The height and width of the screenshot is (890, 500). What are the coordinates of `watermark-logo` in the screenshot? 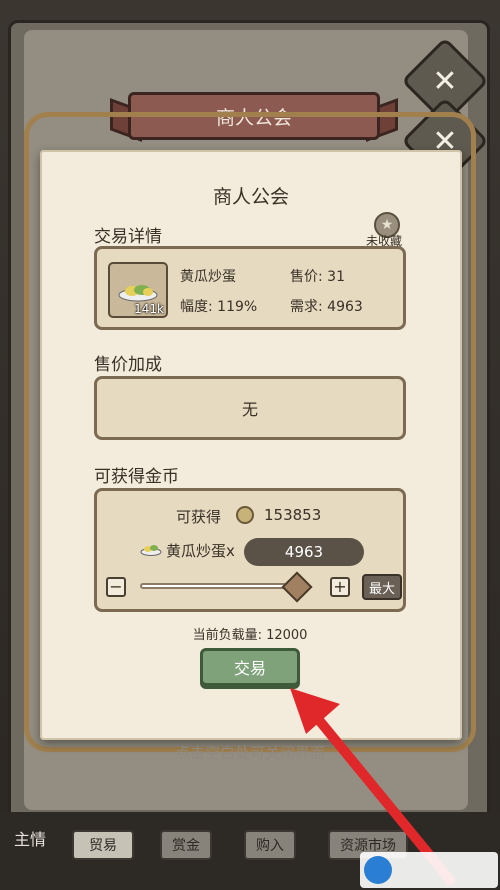 It's located at (429, 870).